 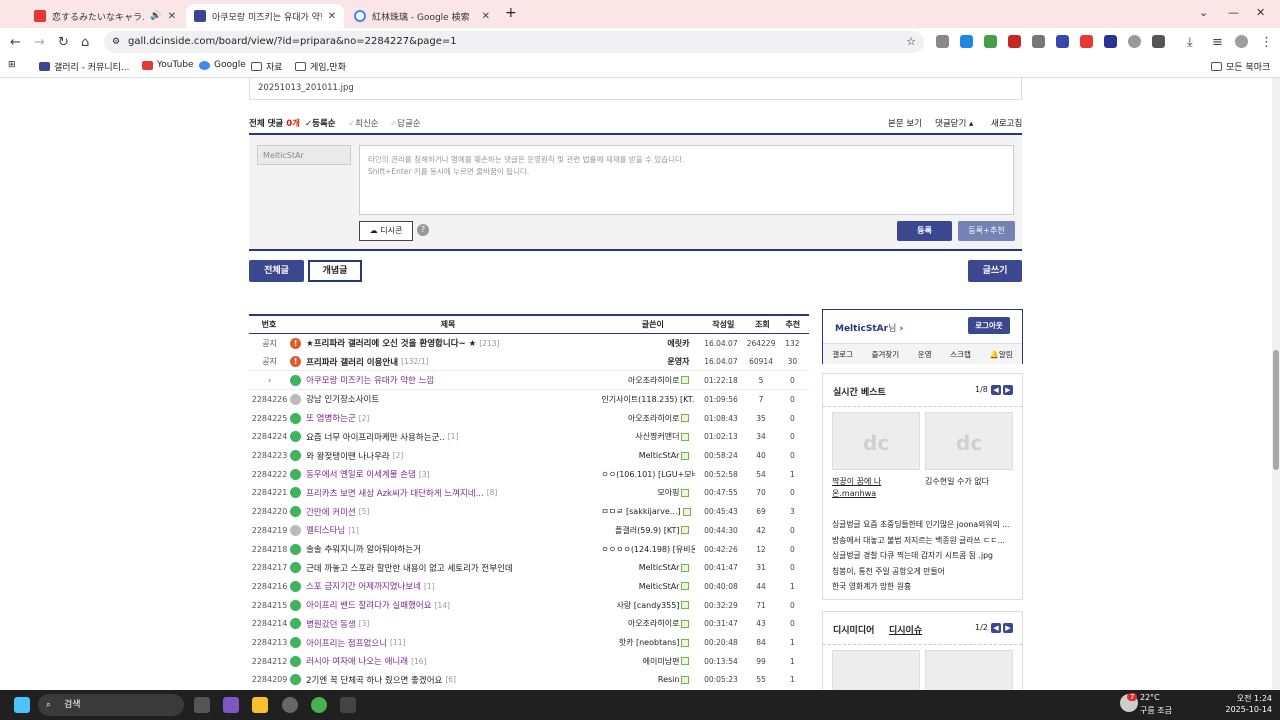 What do you see at coordinates (320, 123) in the screenshot?
I see `sort-option: ✓등록순` at bounding box center [320, 123].